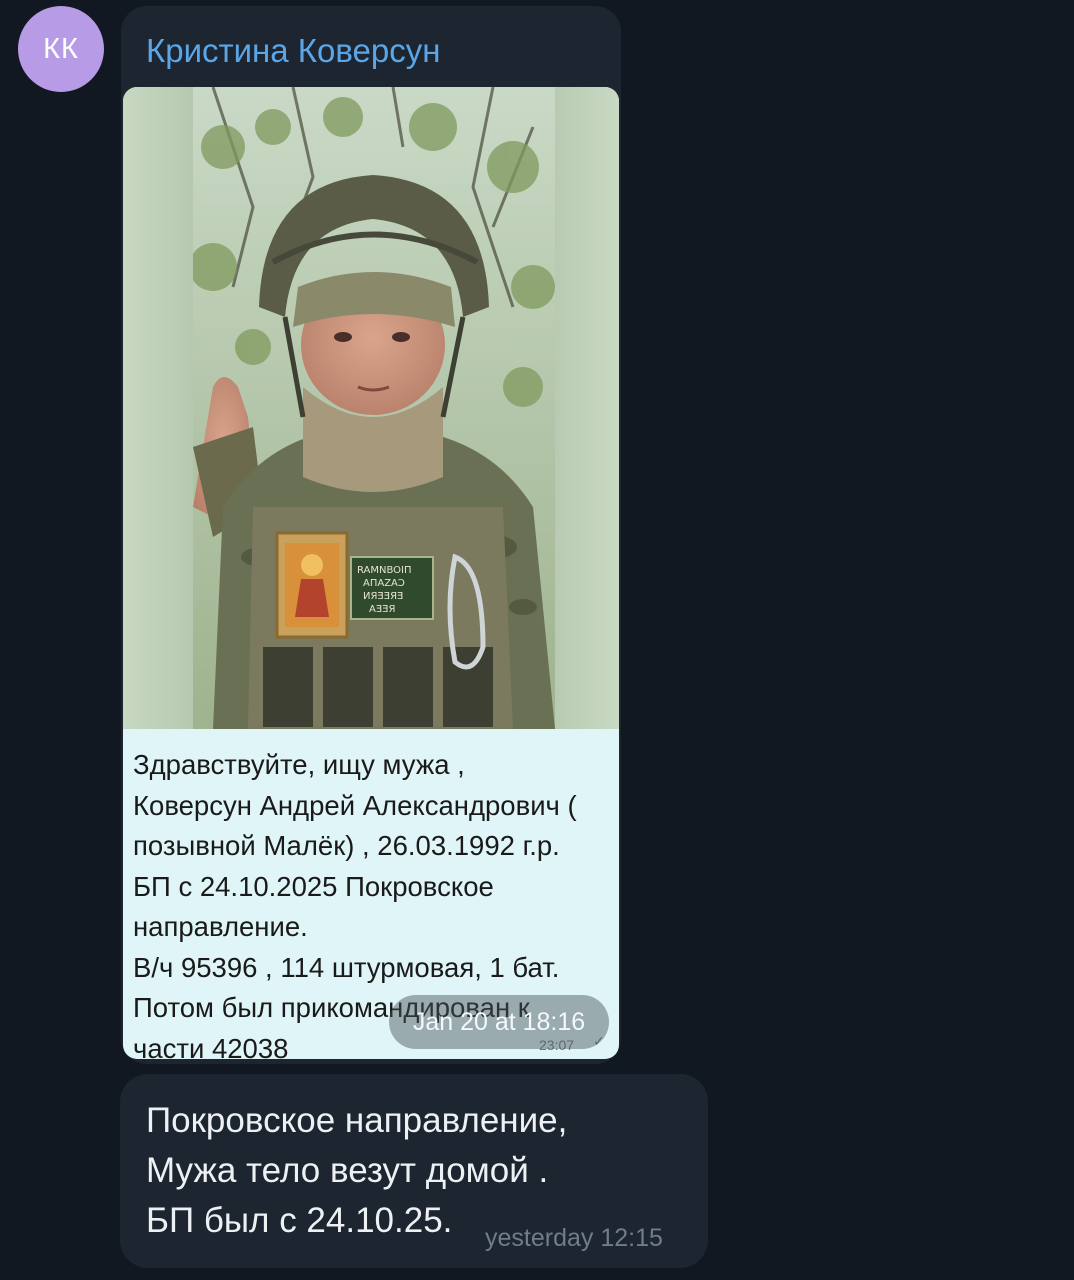 The height and width of the screenshot is (1280, 1074). I want to click on caption-line: направление., so click(220, 926).